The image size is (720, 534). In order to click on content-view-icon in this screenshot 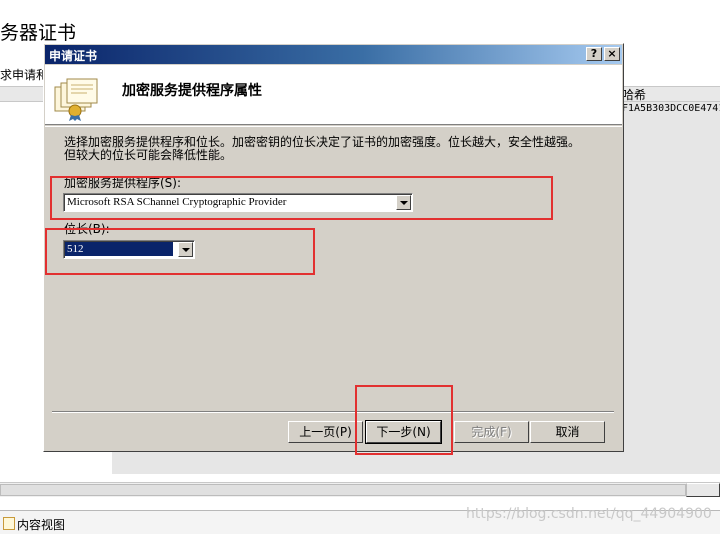, I will do `click(9, 523)`.